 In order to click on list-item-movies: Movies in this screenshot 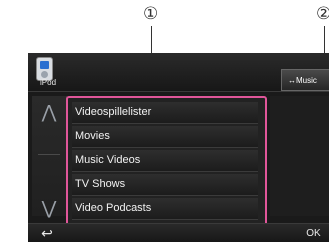, I will do `click(165, 137)`.